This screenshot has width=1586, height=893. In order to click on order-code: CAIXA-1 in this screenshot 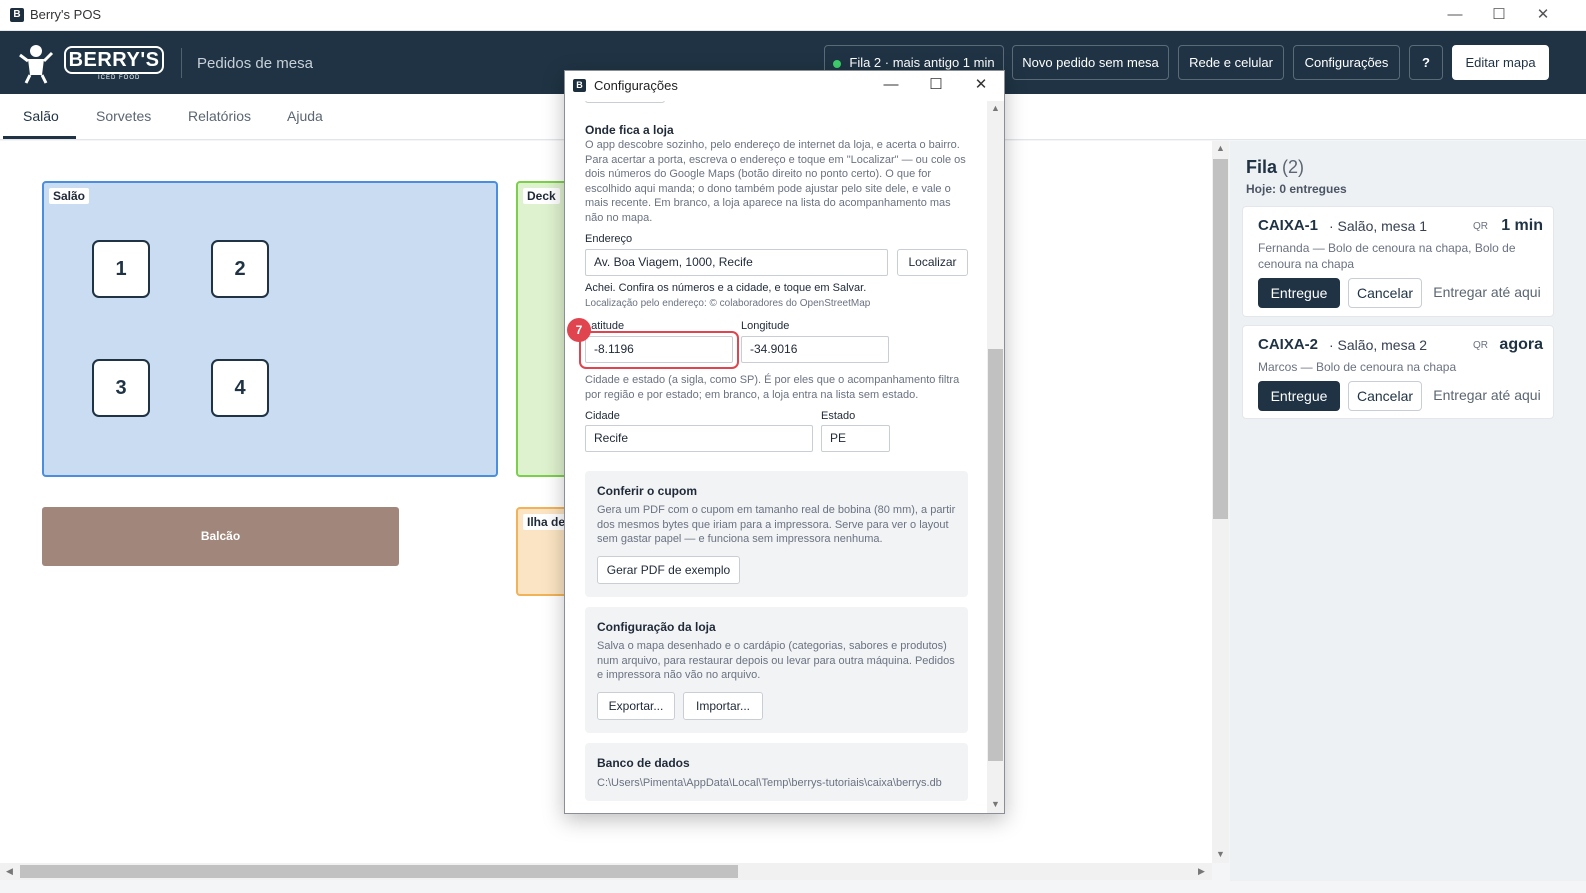, I will do `click(1288, 225)`.